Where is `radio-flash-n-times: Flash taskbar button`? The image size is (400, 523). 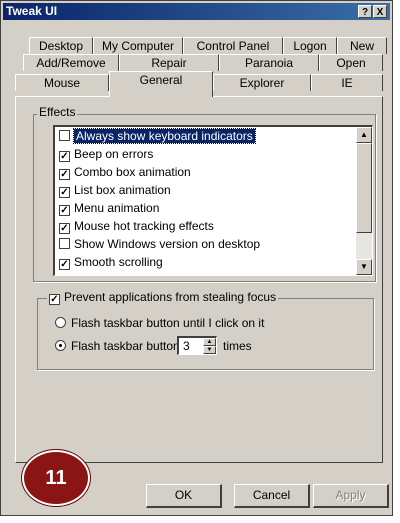
radio-flash-n-times: Flash taskbar button is located at coordinates (117, 346).